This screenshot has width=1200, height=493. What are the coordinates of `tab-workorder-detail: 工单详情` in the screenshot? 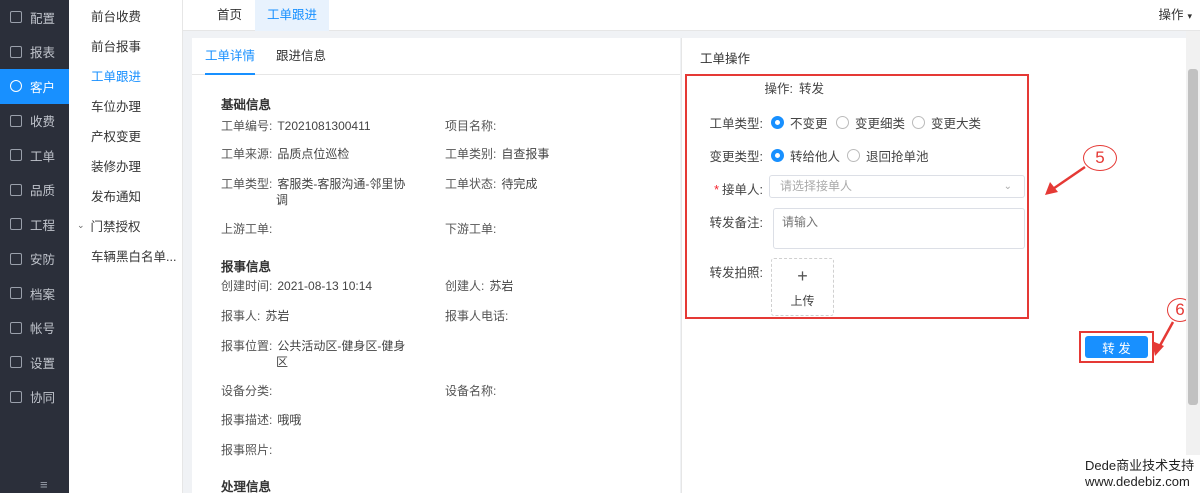 It's located at (230, 56).